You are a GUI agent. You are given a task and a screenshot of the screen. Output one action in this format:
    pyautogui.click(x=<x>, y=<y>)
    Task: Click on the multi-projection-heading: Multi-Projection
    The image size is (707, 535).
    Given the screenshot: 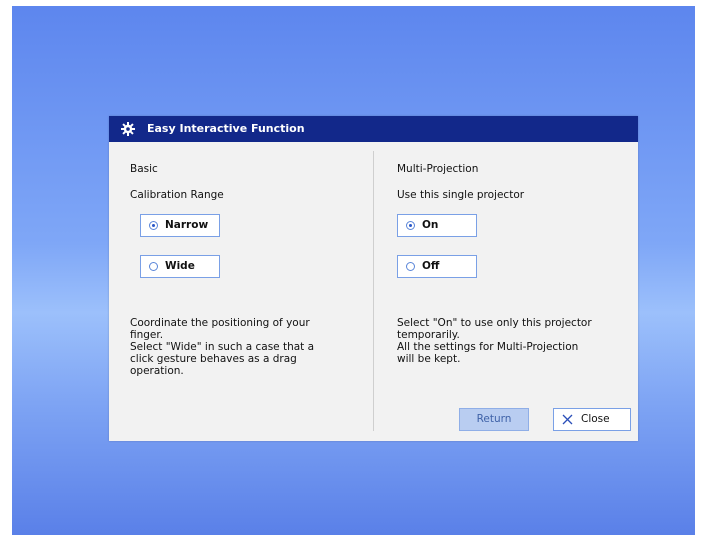 What is the action you would take?
    pyautogui.click(x=438, y=169)
    